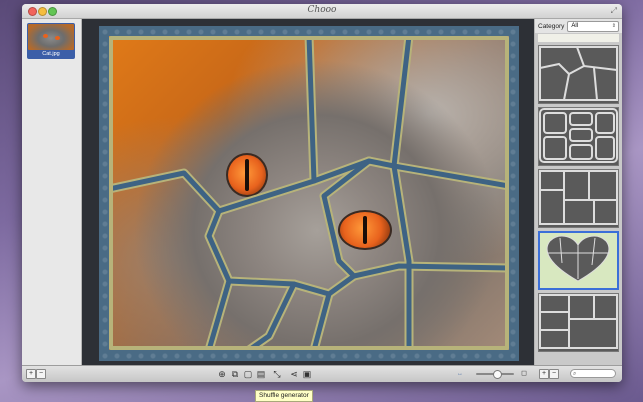 The image size is (643, 402). I want to click on title-bar: Chooo ⤢, so click(322, 11).